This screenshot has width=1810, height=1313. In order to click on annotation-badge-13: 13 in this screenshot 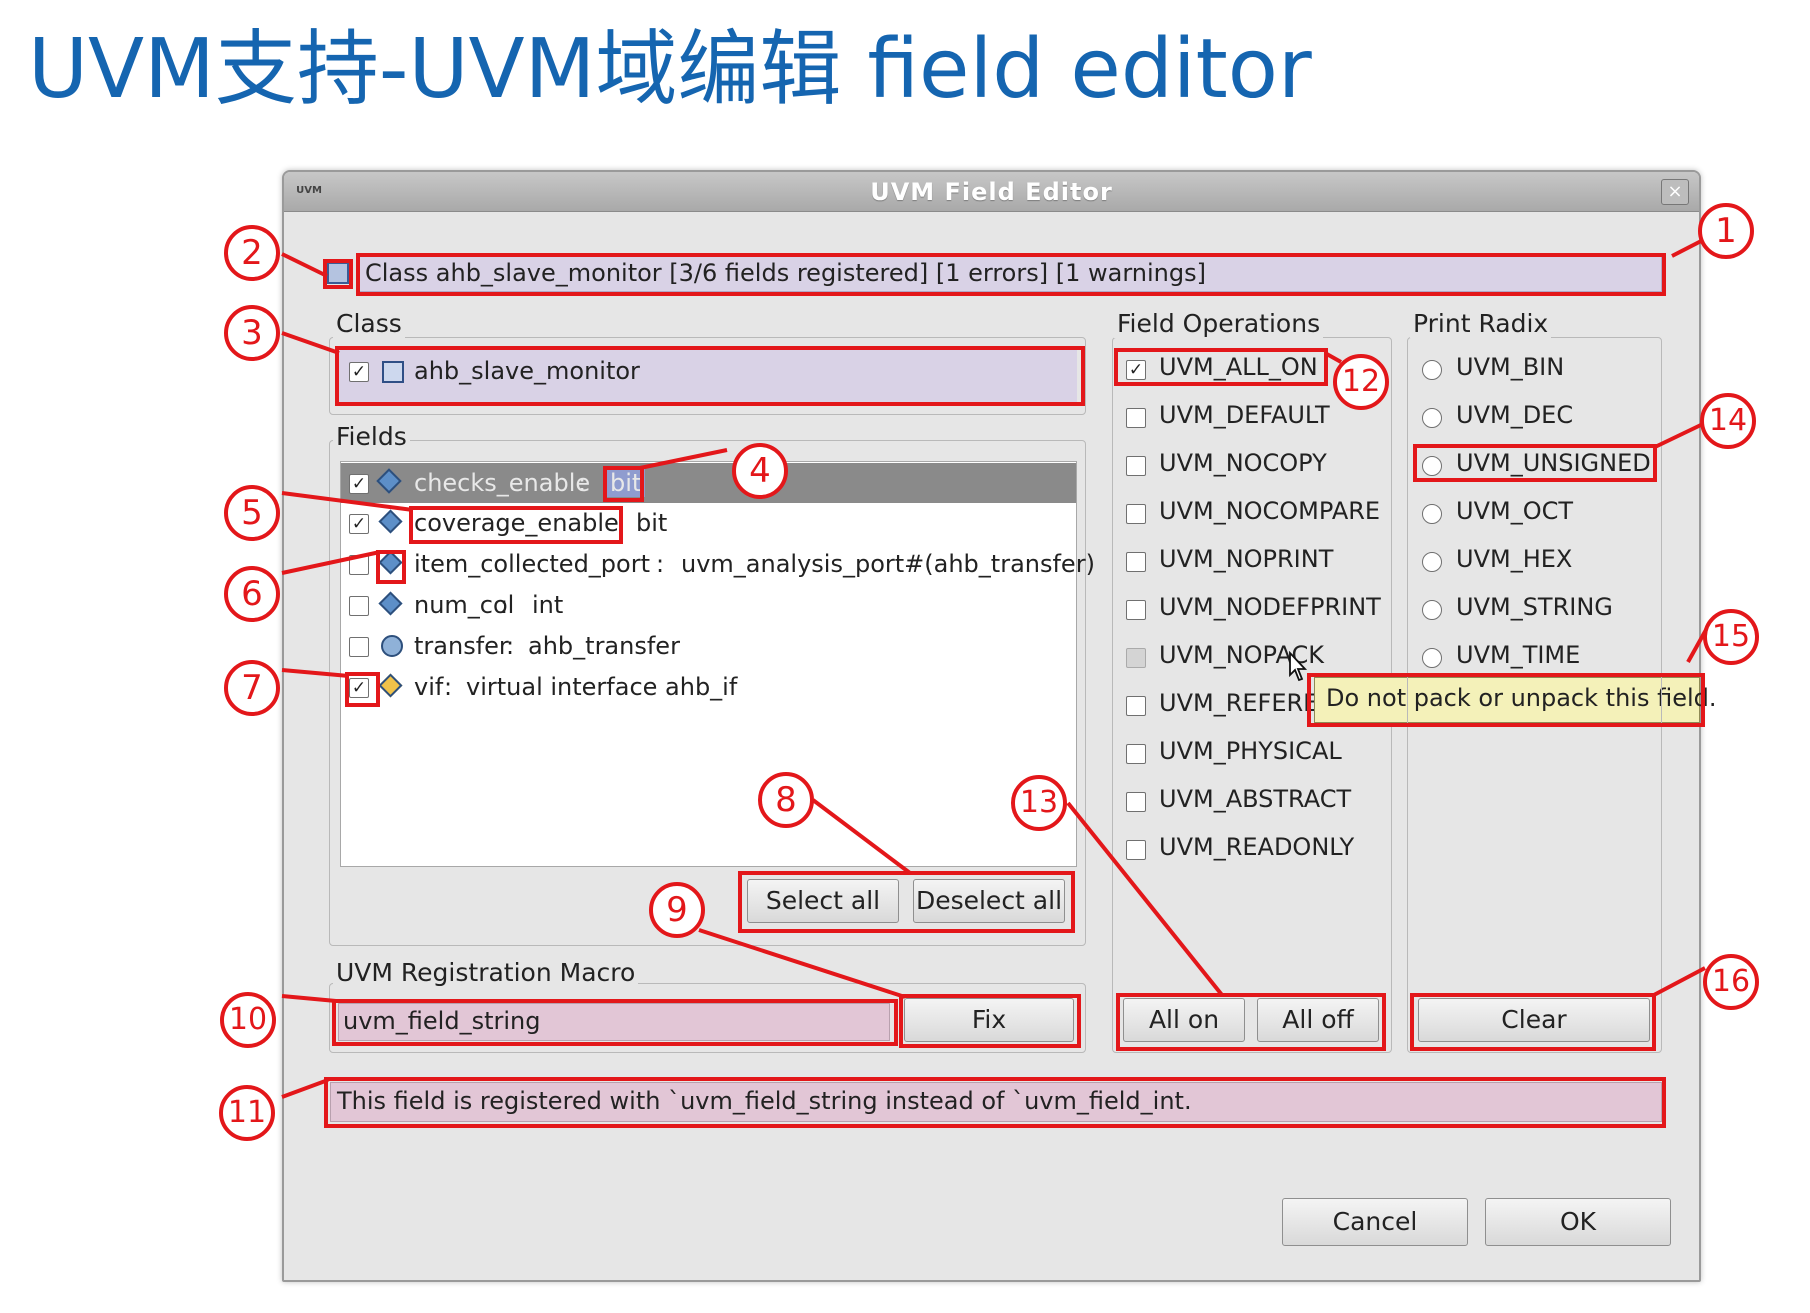, I will do `click(1039, 803)`.